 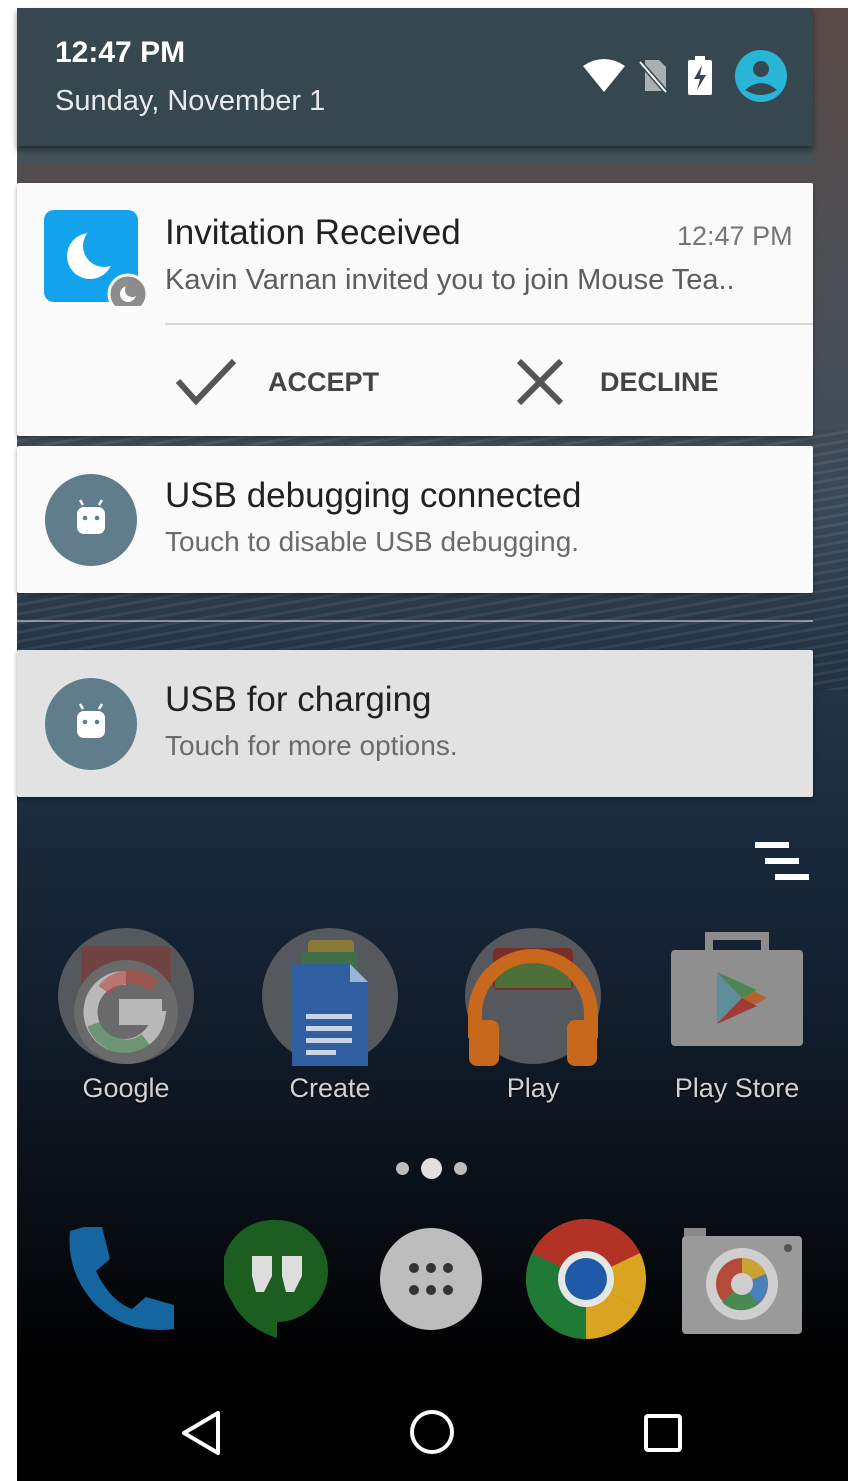 I want to click on create-folder: Create, so click(x=330, y=1016).